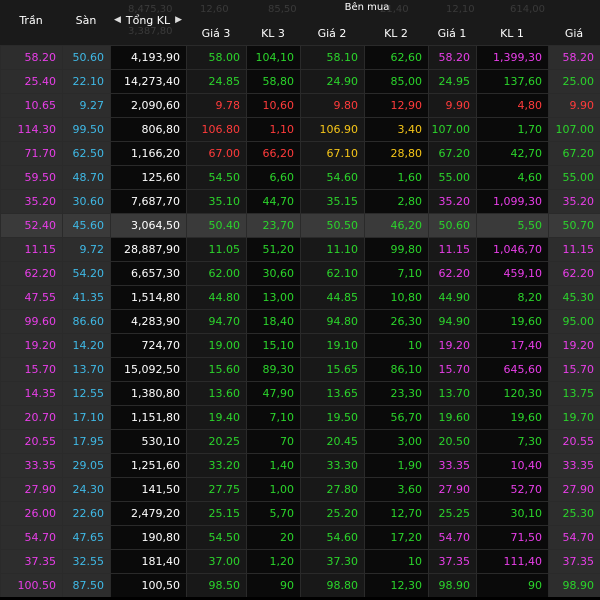 This screenshot has width=600, height=600. I want to click on cell-k3: 51,20, so click(273, 249).